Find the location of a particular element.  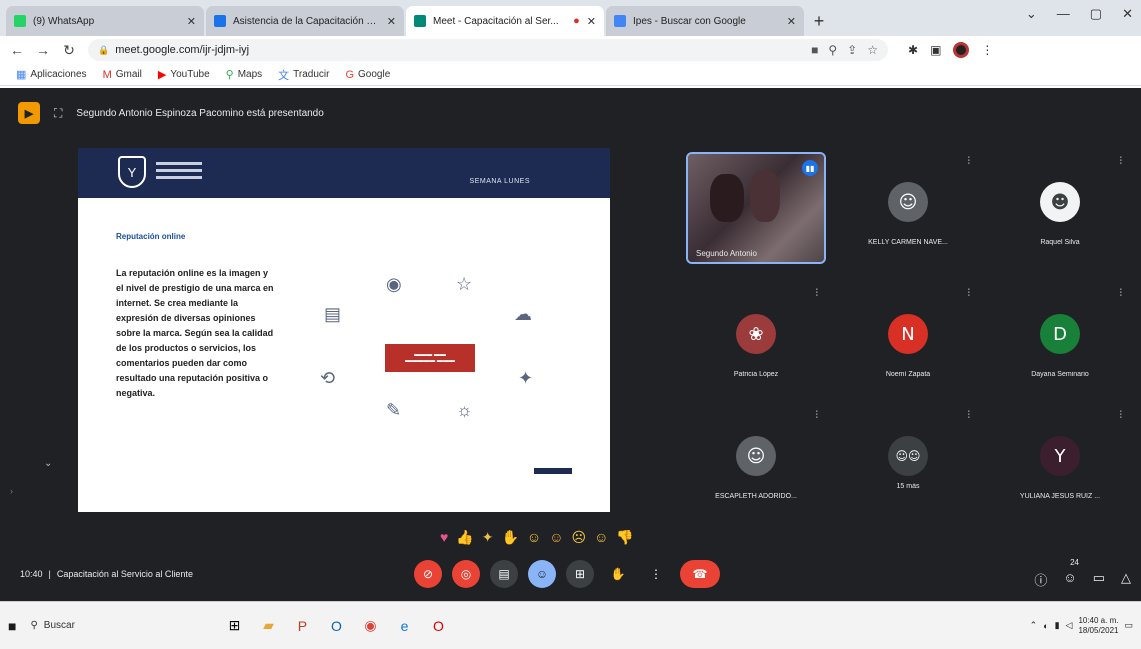

back-icon: ← is located at coordinates (17, 50).